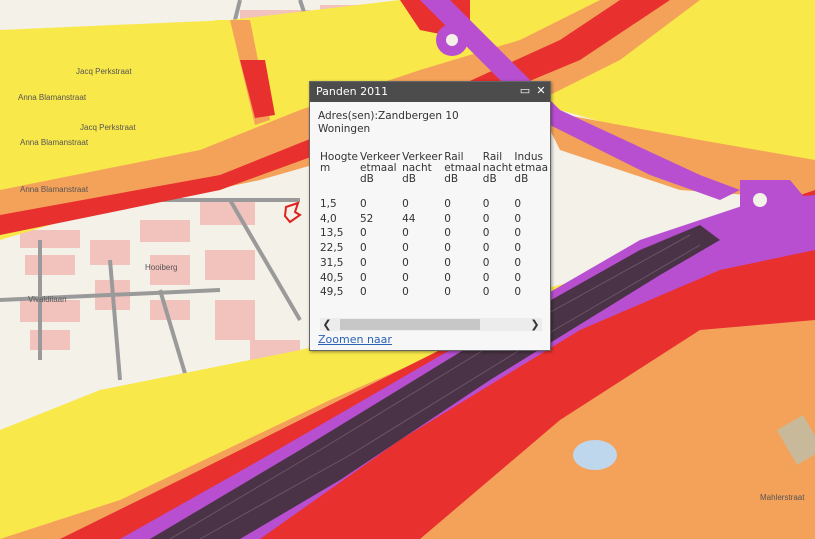  Describe the element at coordinates (161, 267) in the screenshot. I see `svg-text: Hooiberg` at that location.